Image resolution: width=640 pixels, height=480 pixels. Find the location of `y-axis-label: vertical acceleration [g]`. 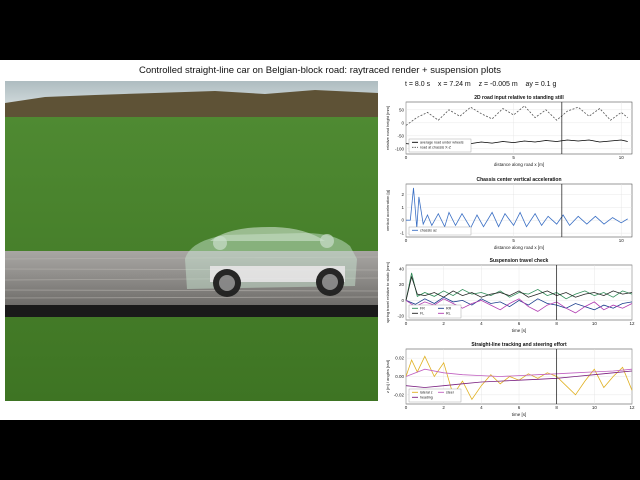

y-axis-label: vertical acceleration [g] is located at coordinates (387, 210).